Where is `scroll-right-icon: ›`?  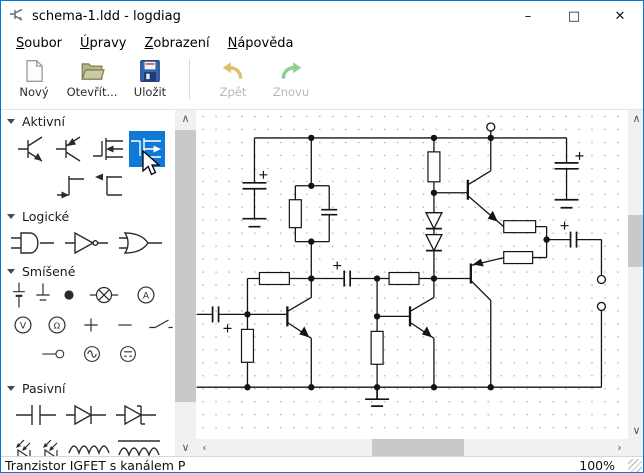
scroll-right-icon: › is located at coordinates (619, 447).